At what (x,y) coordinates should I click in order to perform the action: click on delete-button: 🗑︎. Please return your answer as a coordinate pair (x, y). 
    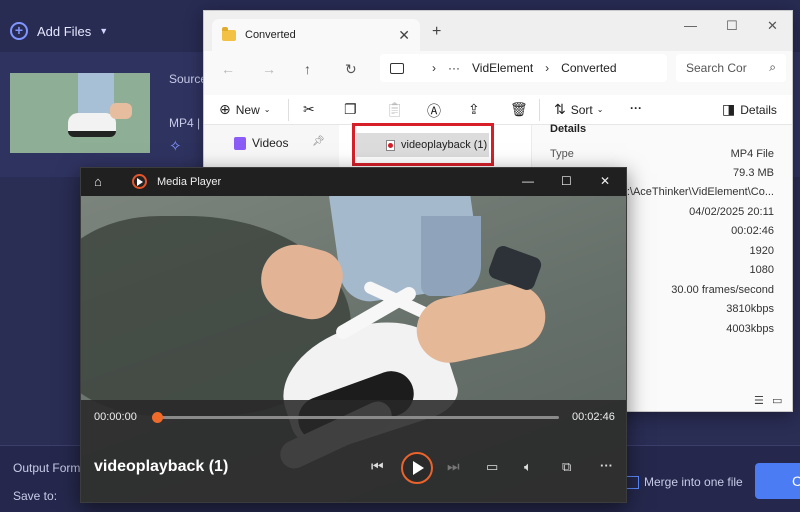
    Looking at the image, I should click on (521, 109).